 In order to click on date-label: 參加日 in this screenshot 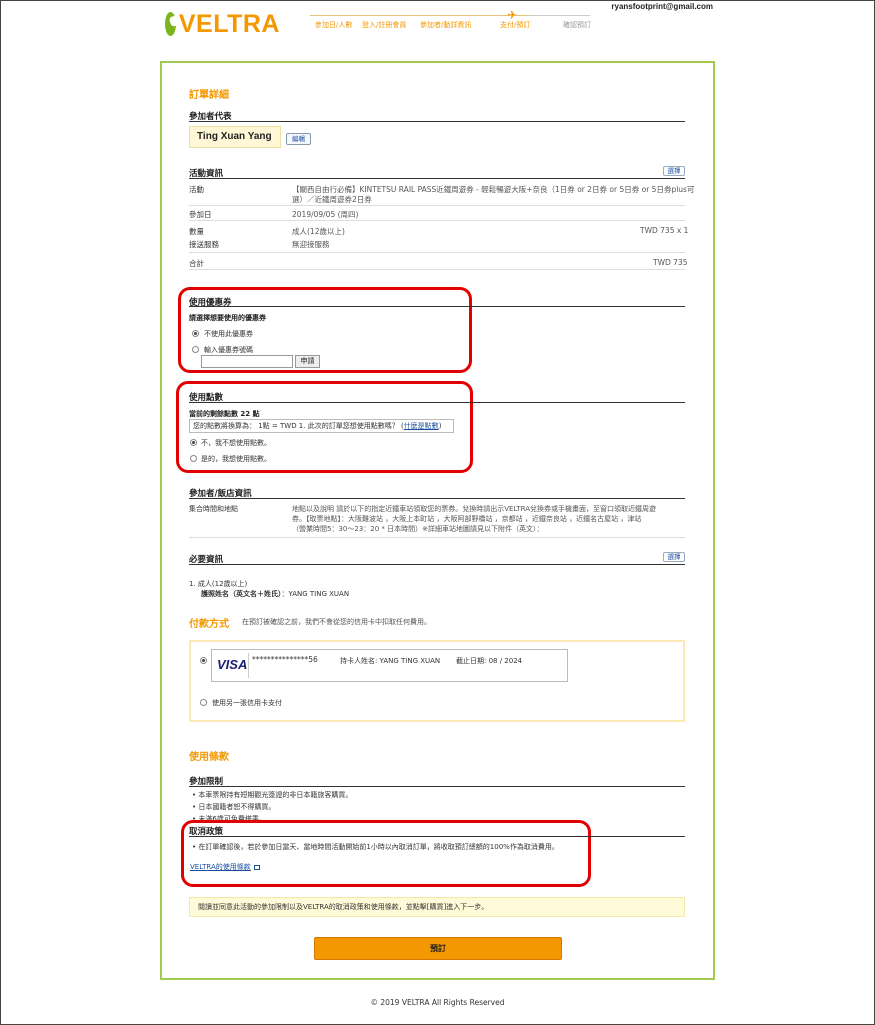, I will do `click(200, 214)`.